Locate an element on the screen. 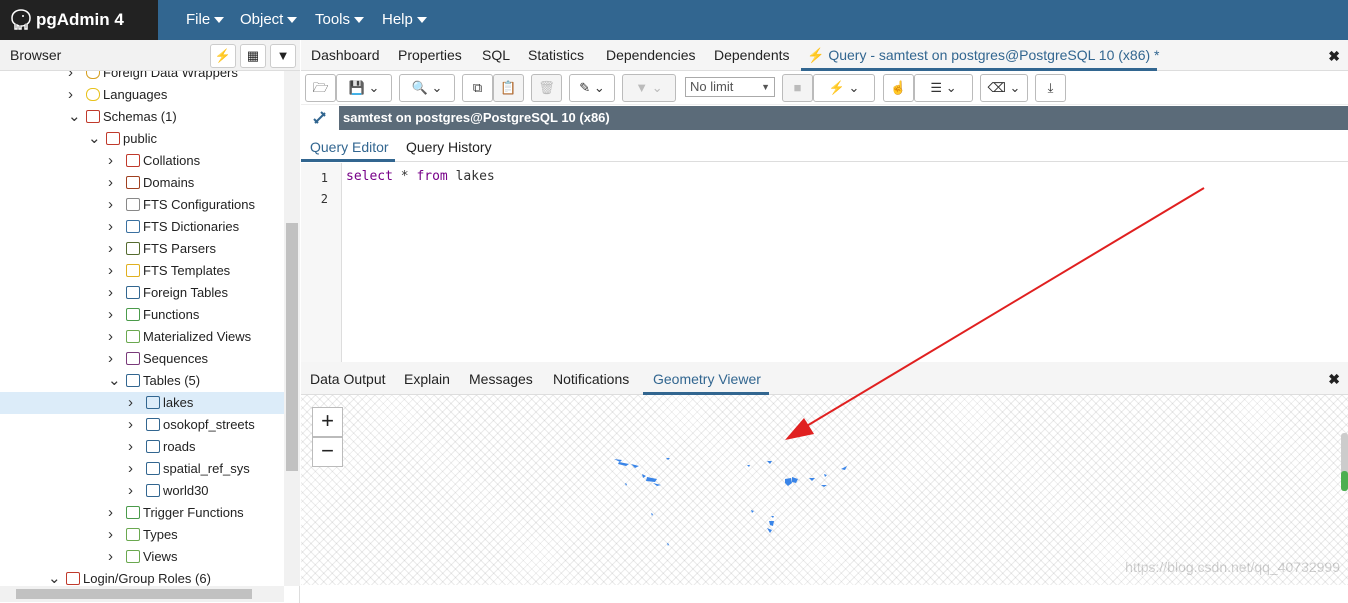 Image resolution: width=1348 pixels, height=603 pixels. tree-node: ⌄ Tables (5) is located at coordinates (142, 381).